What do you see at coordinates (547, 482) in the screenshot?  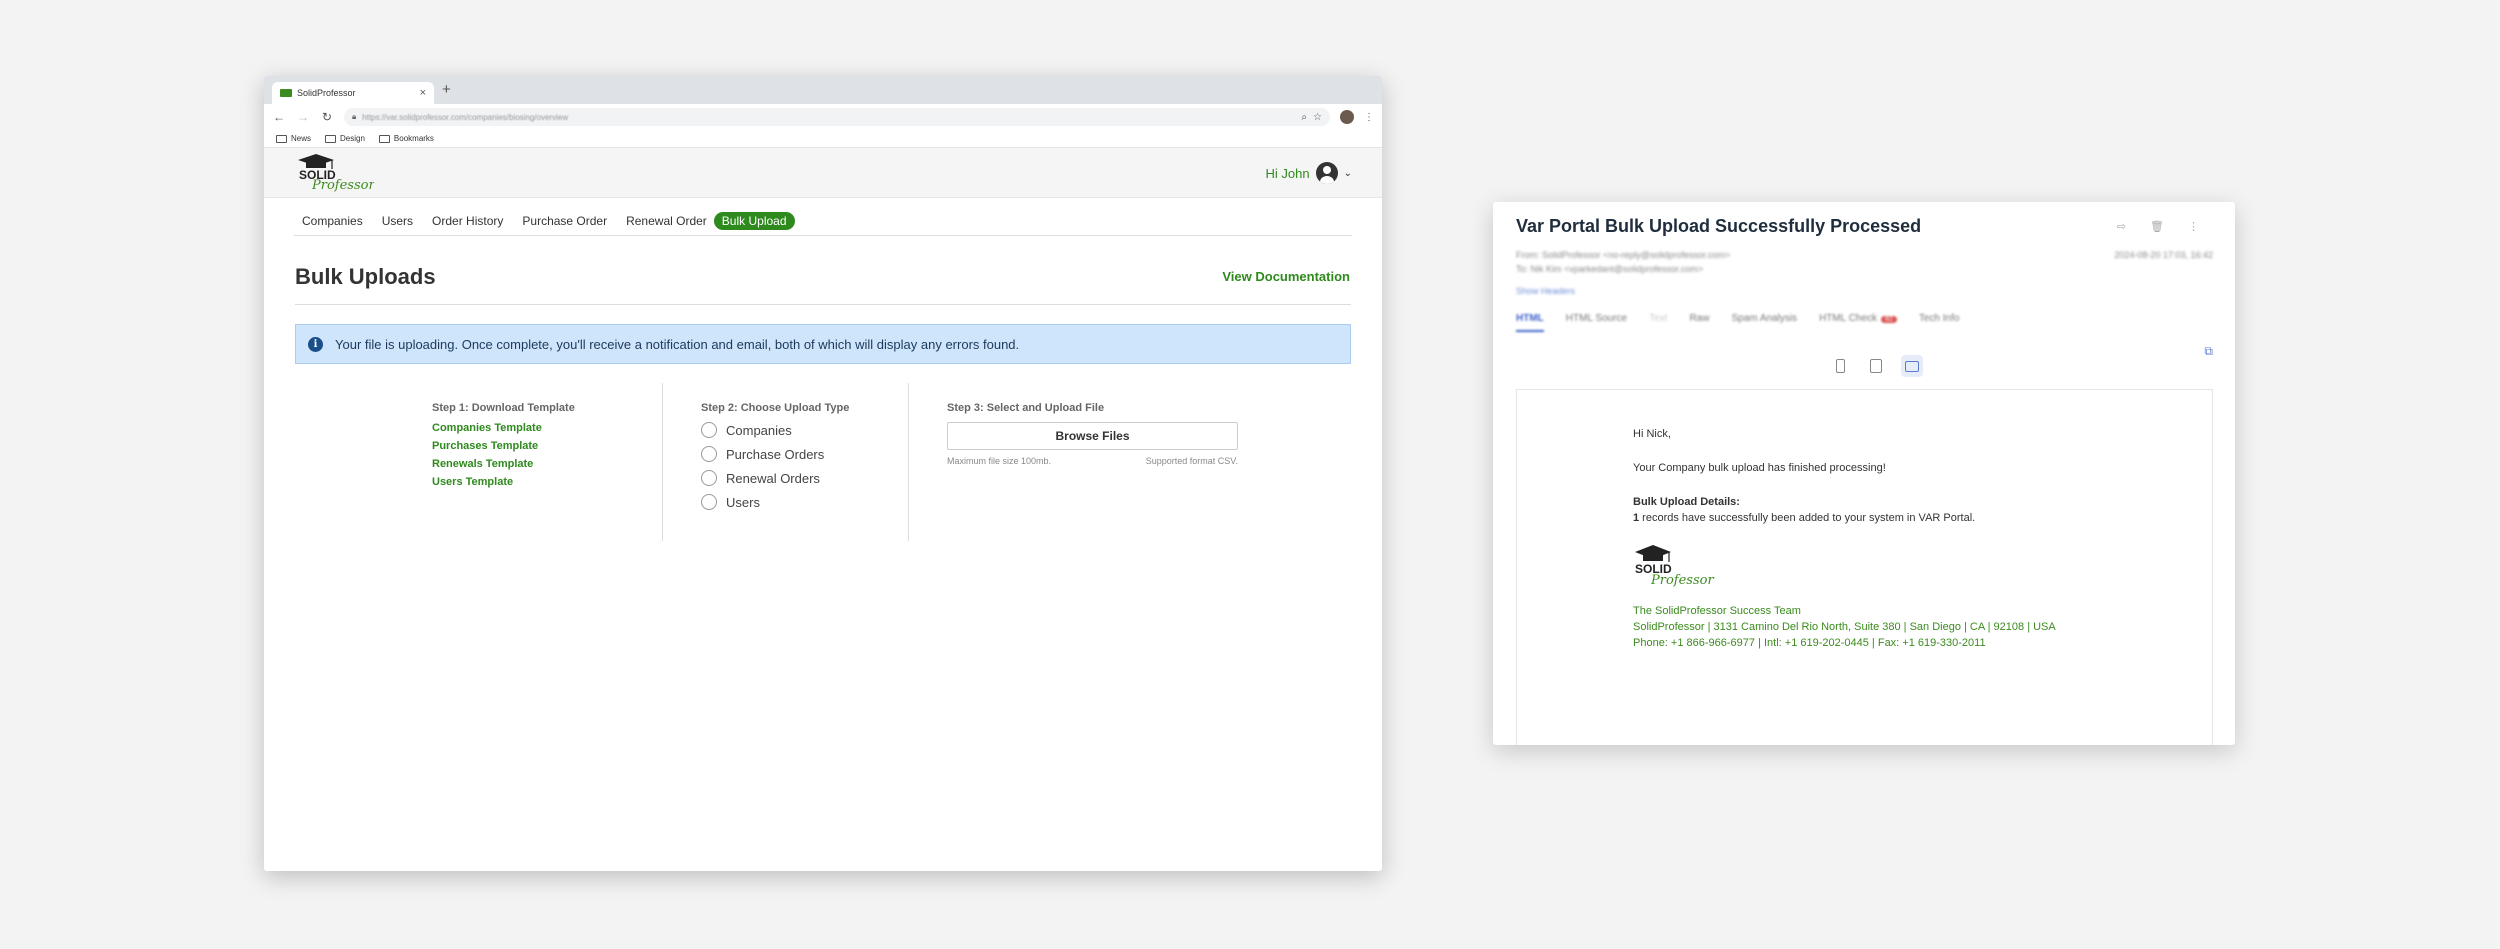 I see `users-template-link: Users Template` at bounding box center [547, 482].